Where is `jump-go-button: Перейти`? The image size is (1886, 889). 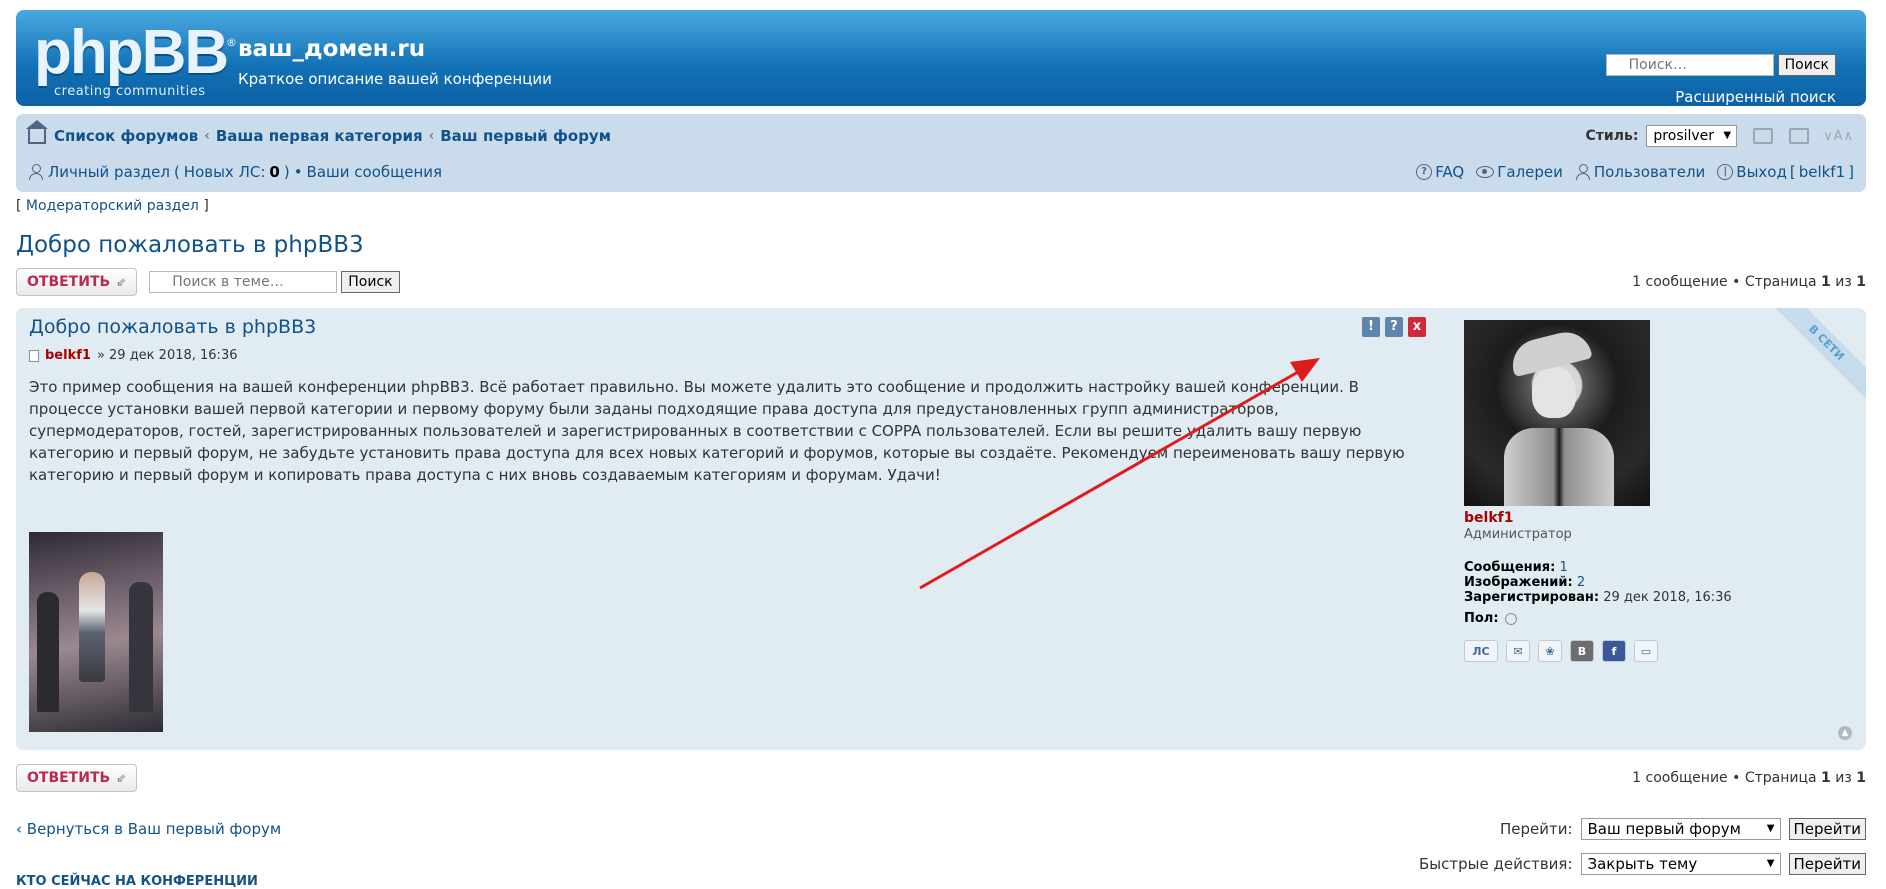 jump-go-button: Перейти is located at coordinates (1827, 829).